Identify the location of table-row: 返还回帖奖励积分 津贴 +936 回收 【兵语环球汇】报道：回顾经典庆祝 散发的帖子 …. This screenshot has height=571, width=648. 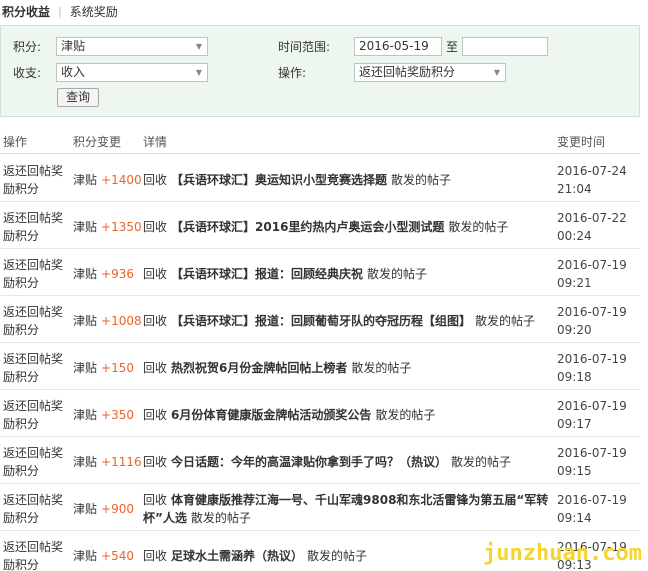
(320, 272).